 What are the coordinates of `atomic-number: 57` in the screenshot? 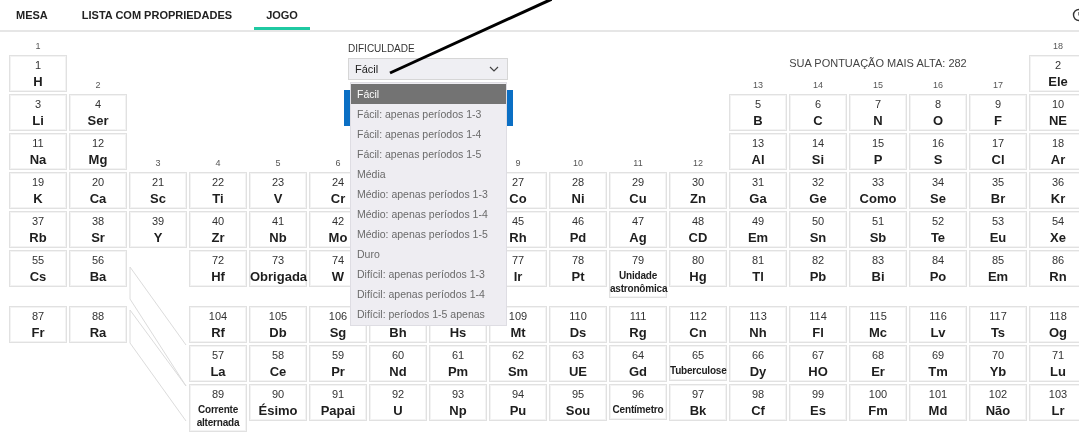 It's located at (218, 355).